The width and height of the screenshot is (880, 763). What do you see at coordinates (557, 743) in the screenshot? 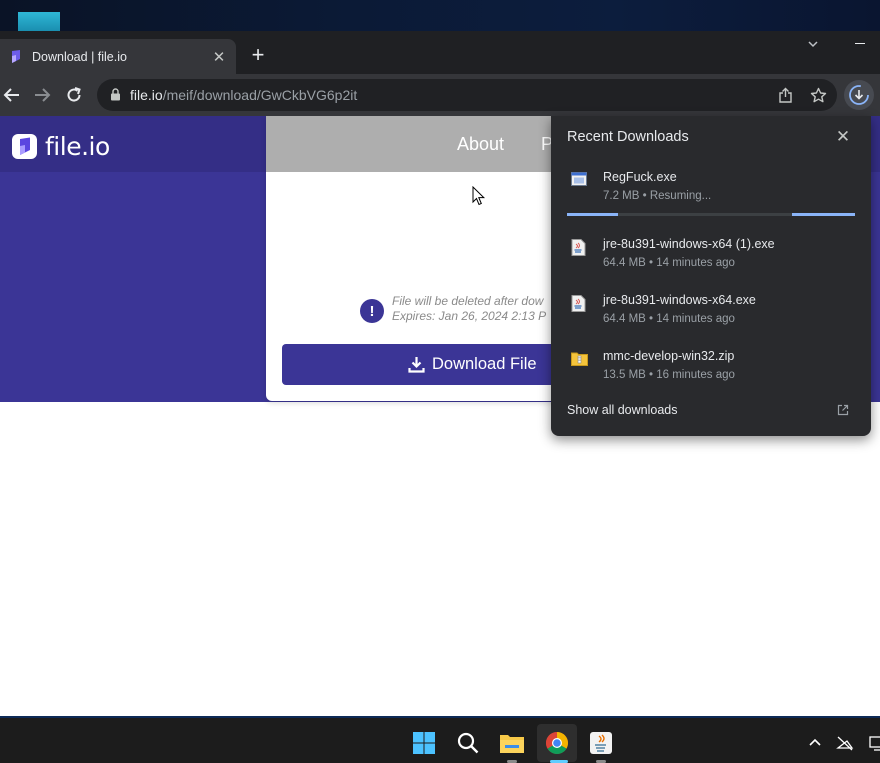
I see `chrome-icon` at bounding box center [557, 743].